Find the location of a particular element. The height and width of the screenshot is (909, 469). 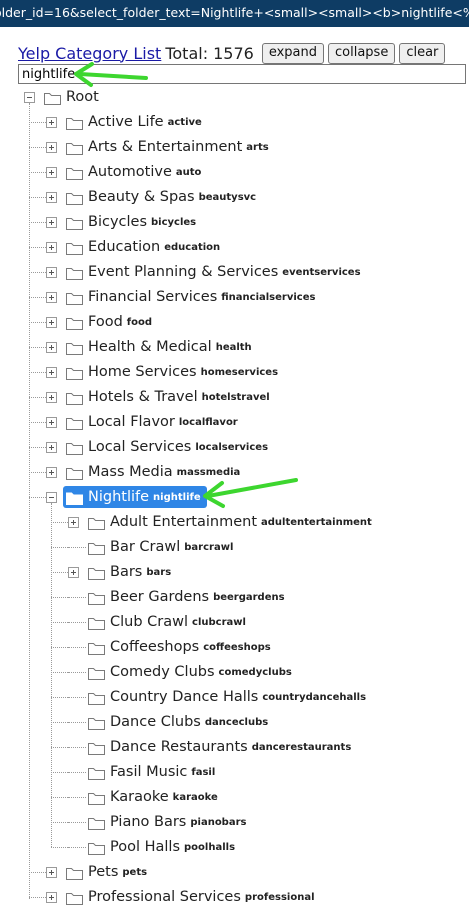

subcategory-item: Bar Crawl barcrawl is located at coordinates (160, 547).